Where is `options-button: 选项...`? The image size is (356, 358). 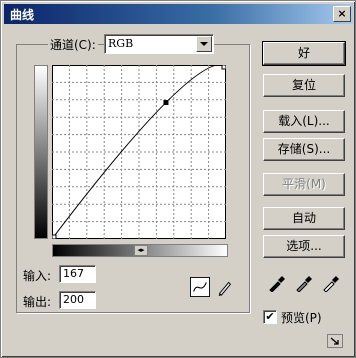 options-button: 选项... is located at coordinates (304, 246).